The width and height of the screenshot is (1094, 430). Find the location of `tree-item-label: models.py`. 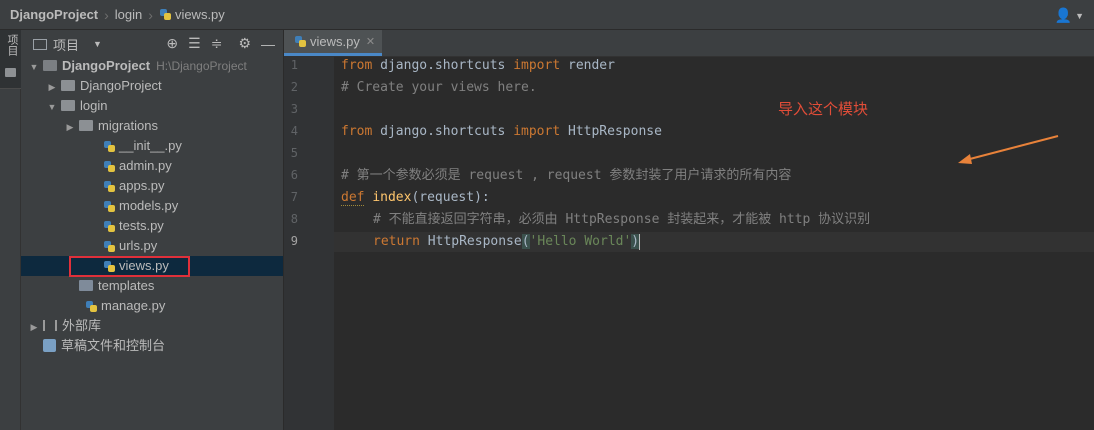

tree-item-label: models.py is located at coordinates (149, 205).